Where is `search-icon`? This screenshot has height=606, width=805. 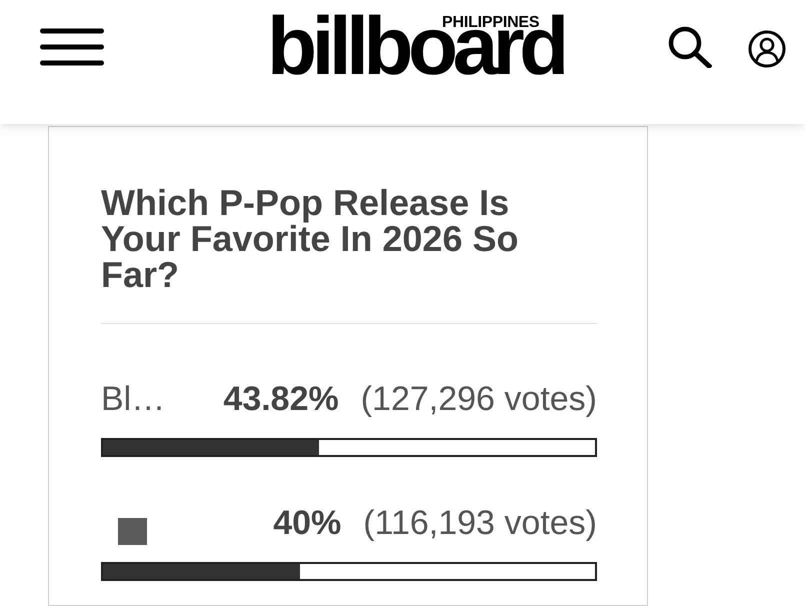
search-icon is located at coordinates (690, 47).